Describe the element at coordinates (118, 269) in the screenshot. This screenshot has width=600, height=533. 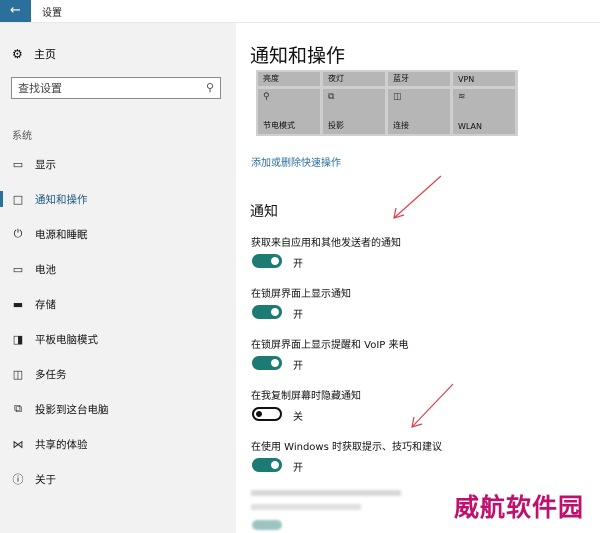
I see `sidebar-item-battery: ▭ 电池` at that location.